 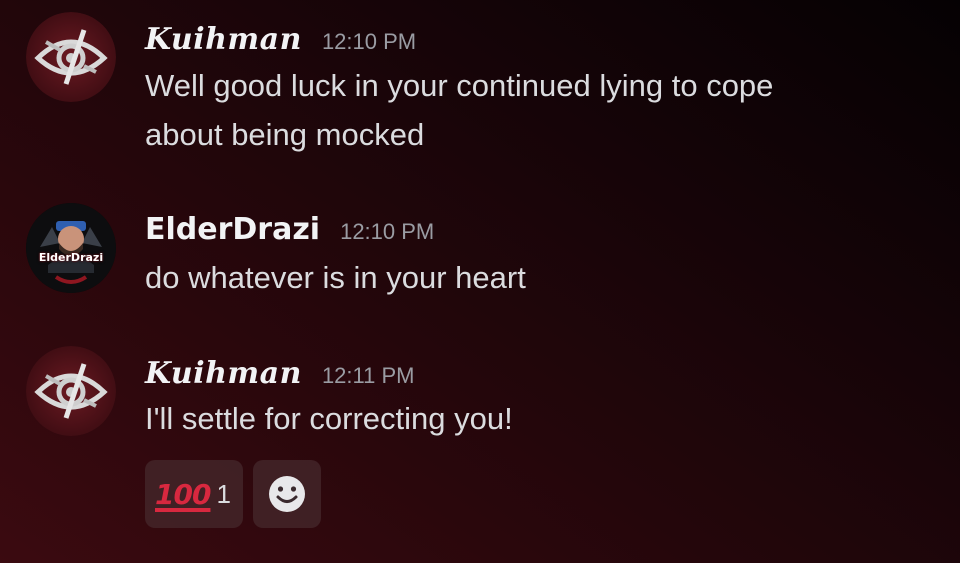 I want to click on elderdrazi-avatar: ElderDrazi, so click(x=71, y=248).